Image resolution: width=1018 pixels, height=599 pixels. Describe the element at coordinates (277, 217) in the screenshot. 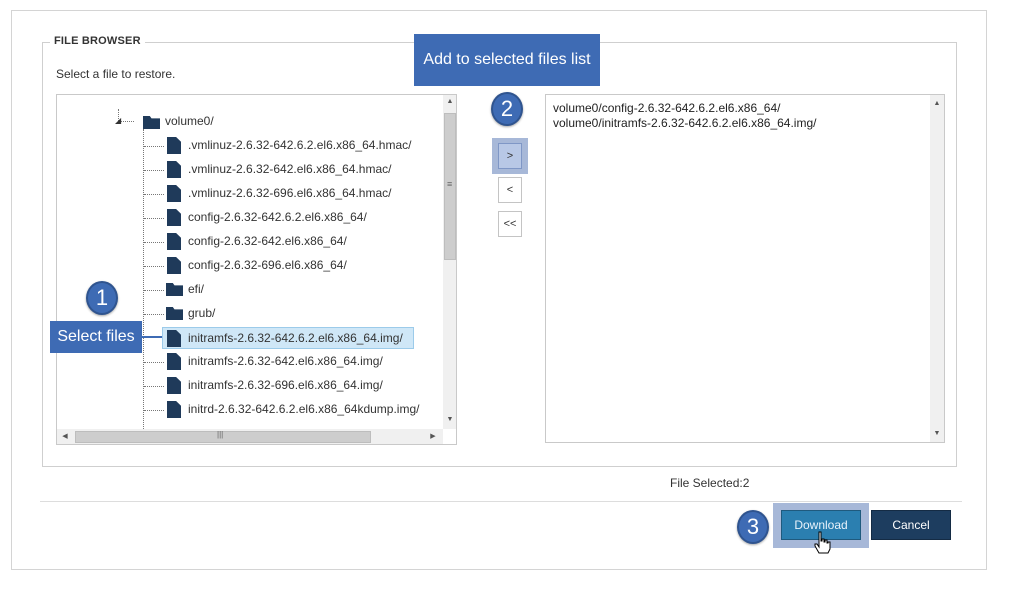

I see `tree-item-label: config-2.6.32-642.6.2.el6.x86_64/` at that location.